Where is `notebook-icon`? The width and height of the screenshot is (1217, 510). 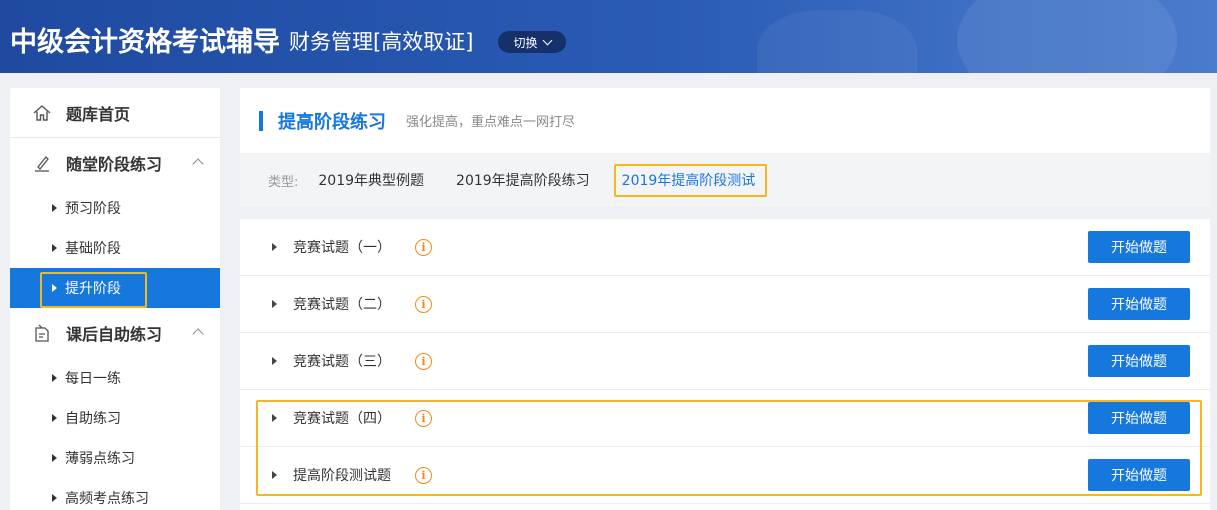
notebook-icon is located at coordinates (42, 333).